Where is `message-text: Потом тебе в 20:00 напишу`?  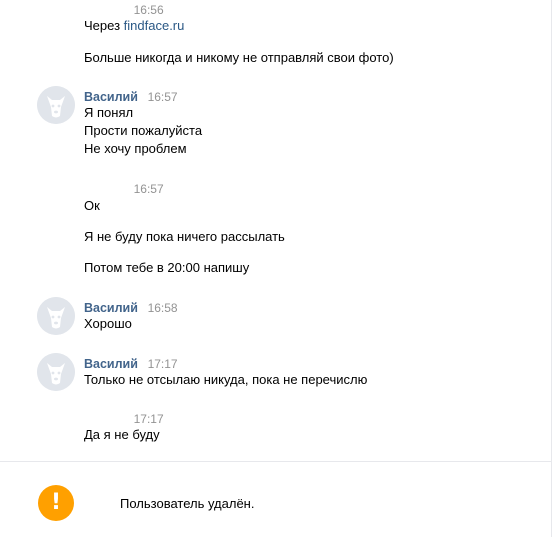
message-text: Потом тебе в 20:00 напишу is located at coordinates (167, 267).